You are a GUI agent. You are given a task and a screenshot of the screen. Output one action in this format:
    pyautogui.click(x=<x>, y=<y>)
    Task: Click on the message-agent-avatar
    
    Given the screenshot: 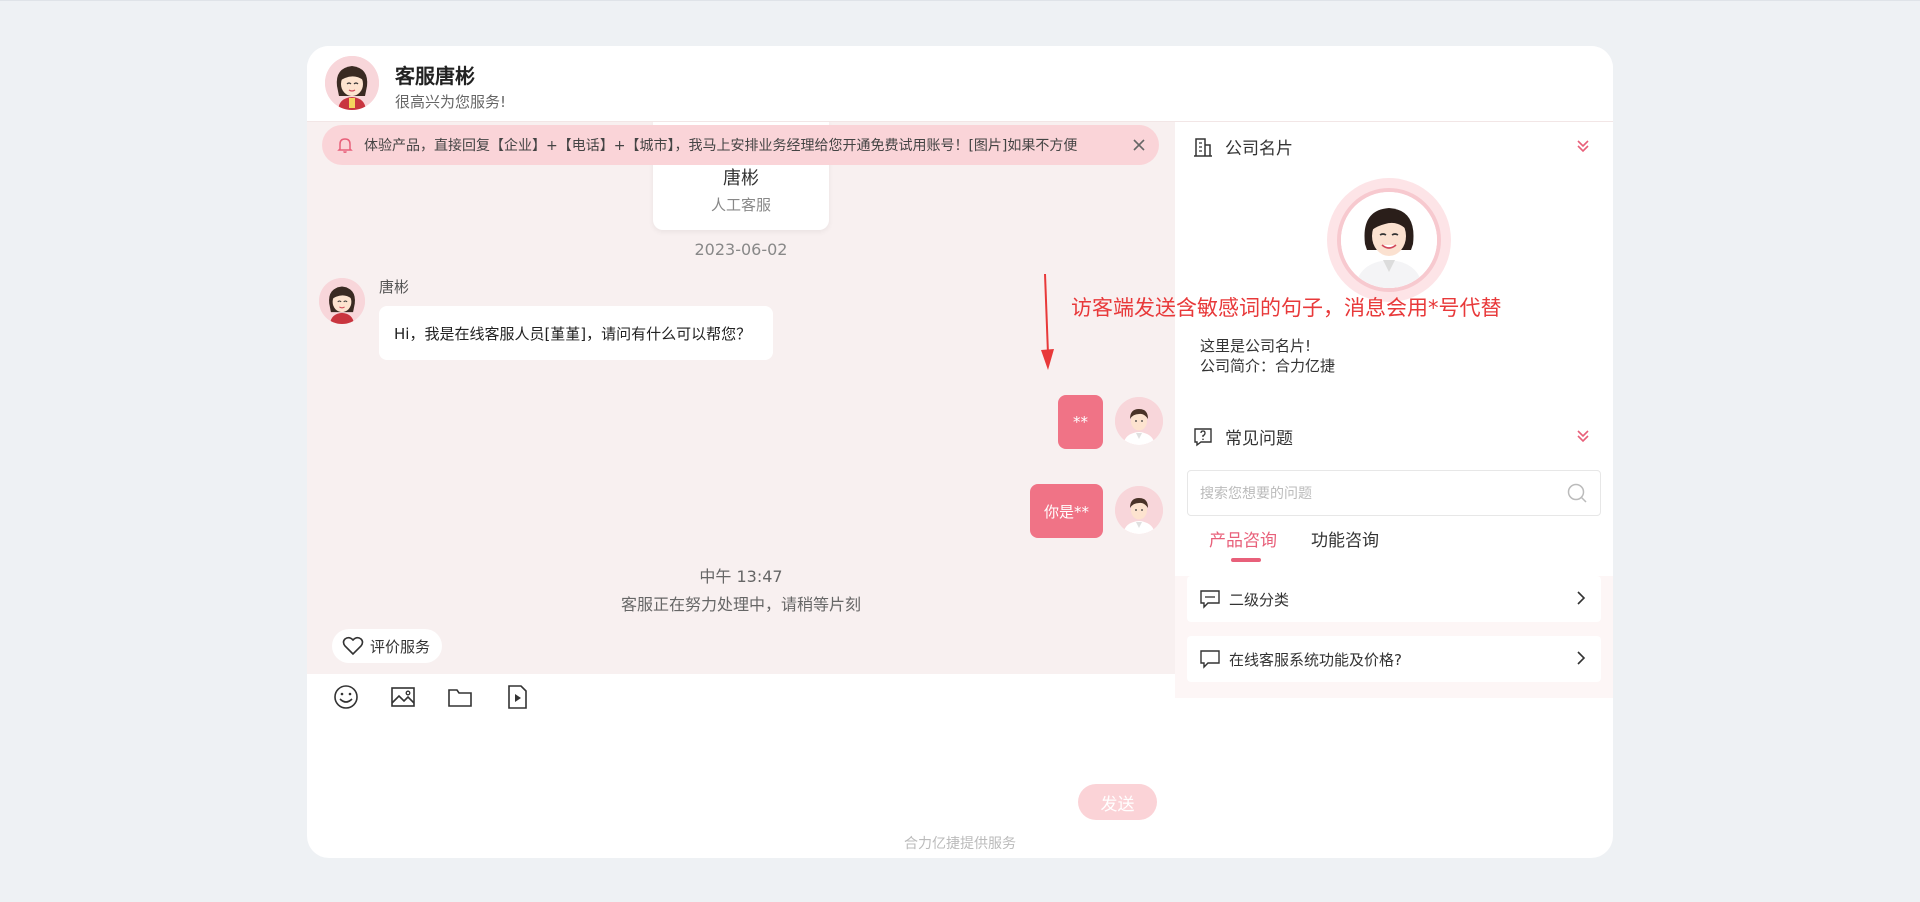 What is the action you would take?
    pyautogui.click(x=342, y=301)
    